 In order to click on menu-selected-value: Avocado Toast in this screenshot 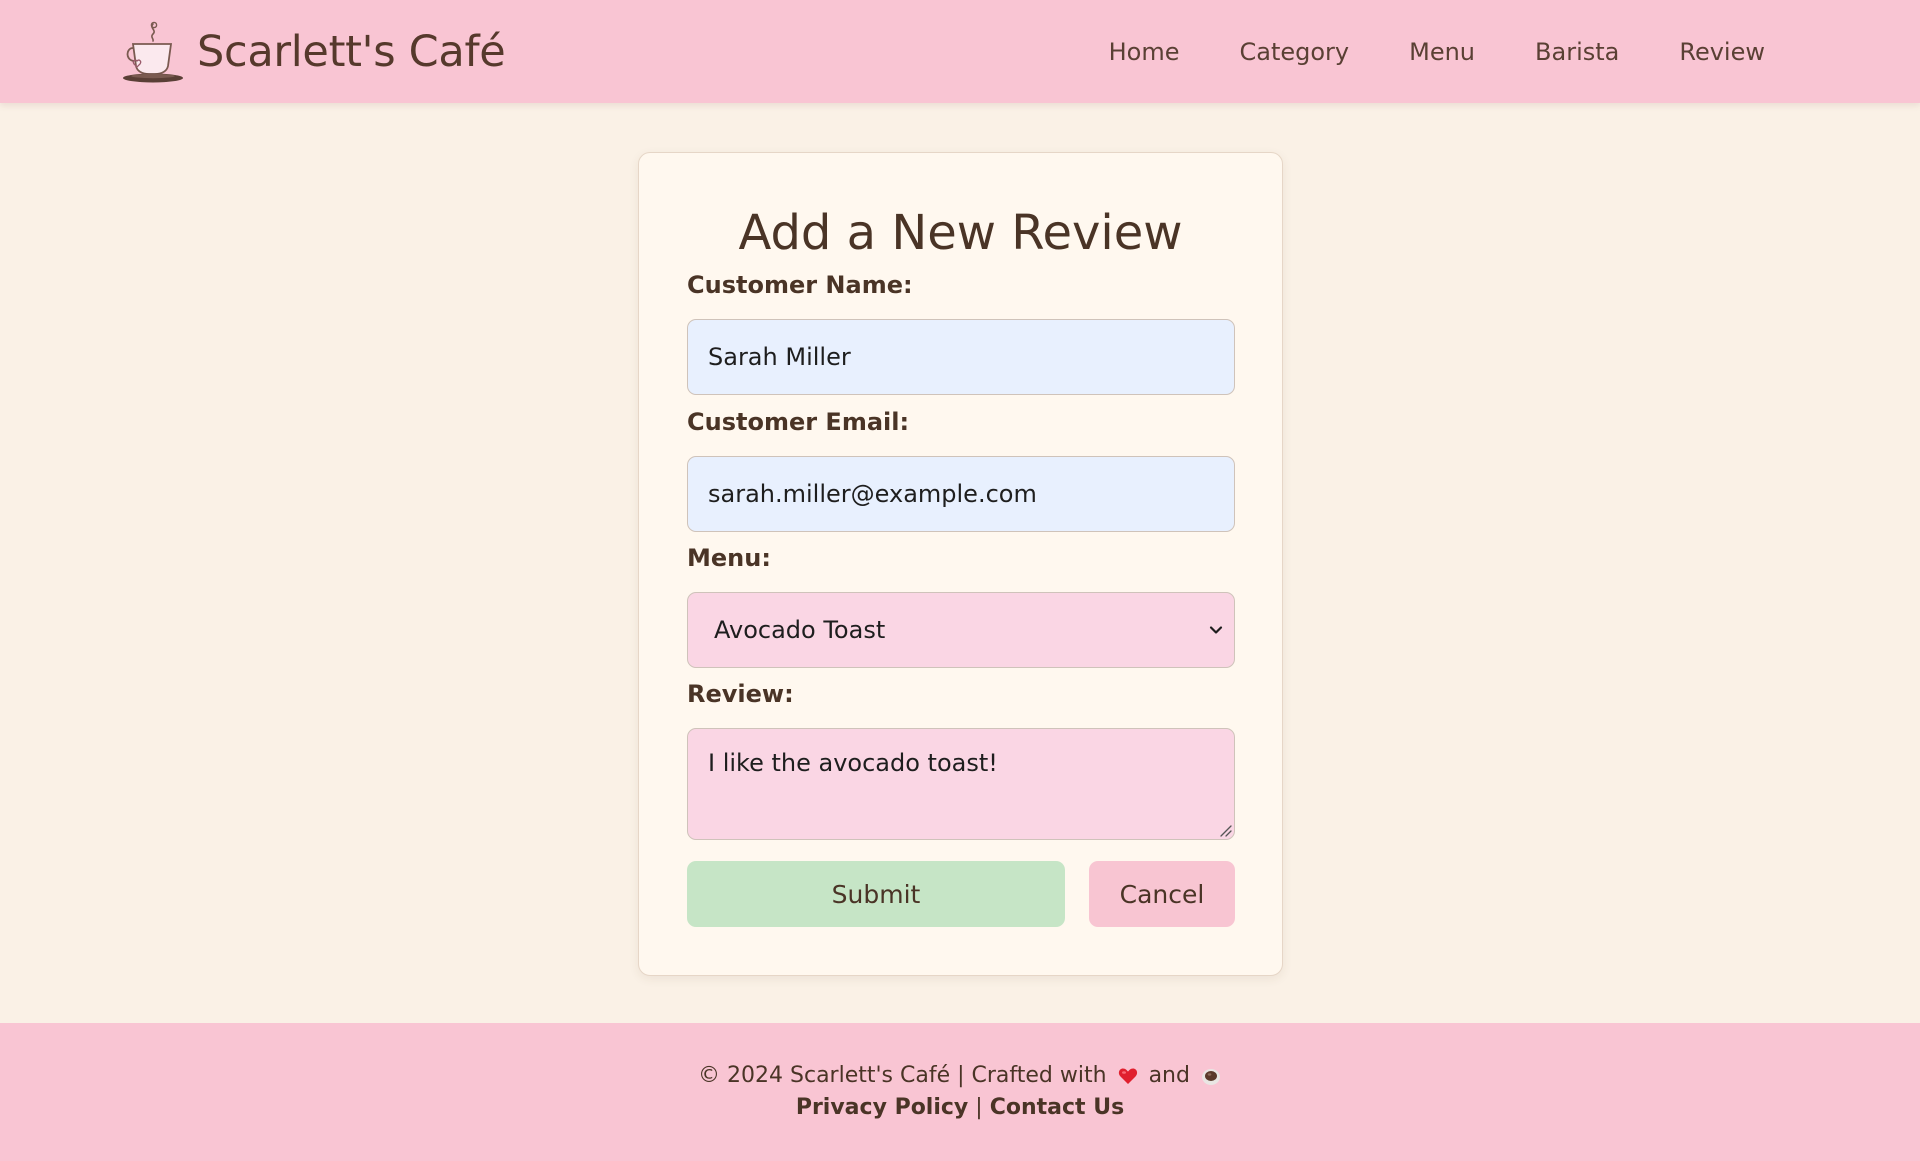, I will do `click(800, 630)`.